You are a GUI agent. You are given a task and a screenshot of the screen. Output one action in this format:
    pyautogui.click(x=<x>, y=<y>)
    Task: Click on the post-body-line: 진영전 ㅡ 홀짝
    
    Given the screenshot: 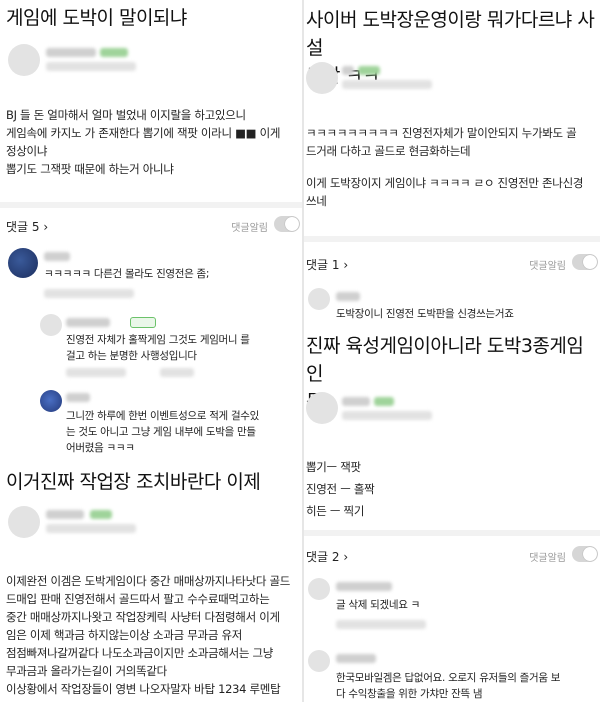 What is the action you would take?
    pyautogui.click(x=340, y=489)
    